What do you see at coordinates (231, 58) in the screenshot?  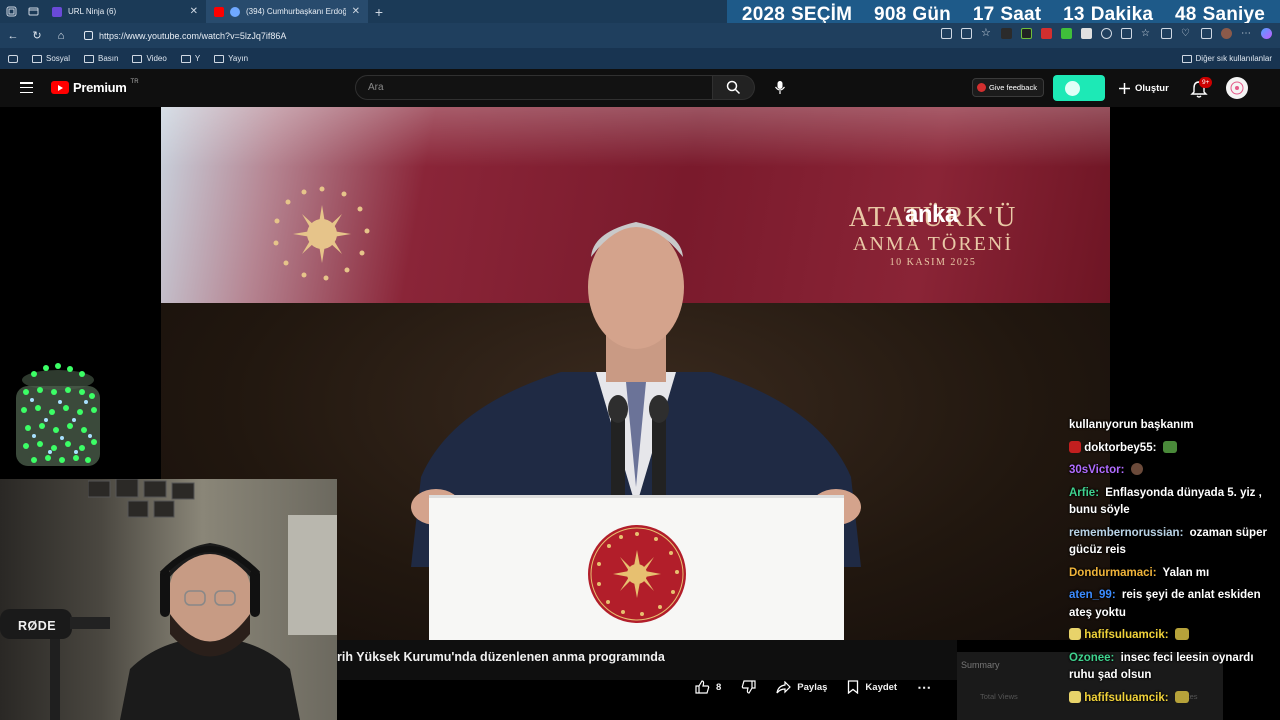 I see `bookmark-folder-yayin: Yayın` at bounding box center [231, 58].